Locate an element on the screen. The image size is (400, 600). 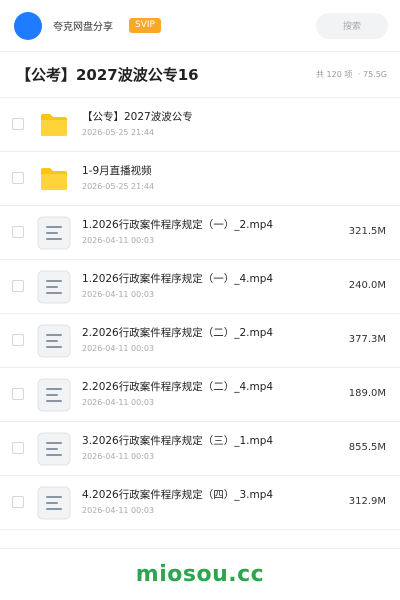
item-size: 240.0M is located at coordinates (367, 285).